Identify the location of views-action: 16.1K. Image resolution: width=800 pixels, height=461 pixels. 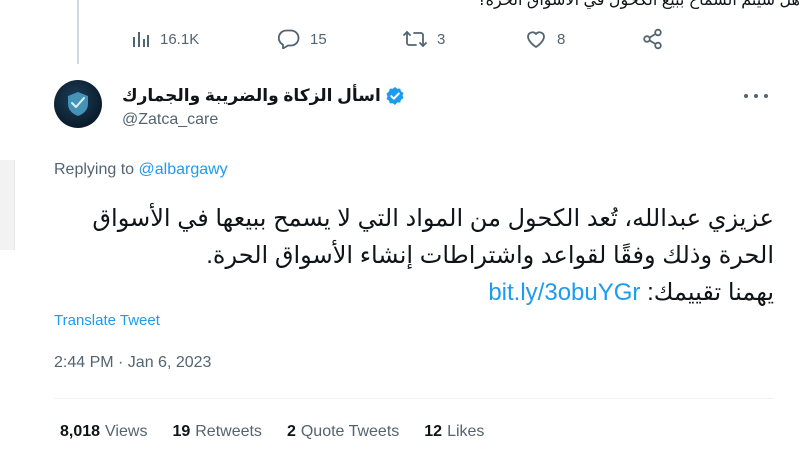
(165, 39).